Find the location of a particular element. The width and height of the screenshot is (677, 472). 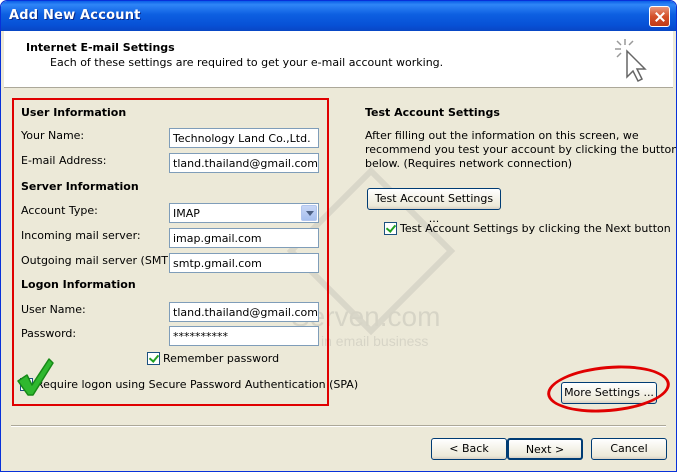

next-button: Next > is located at coordinates (545, 449).